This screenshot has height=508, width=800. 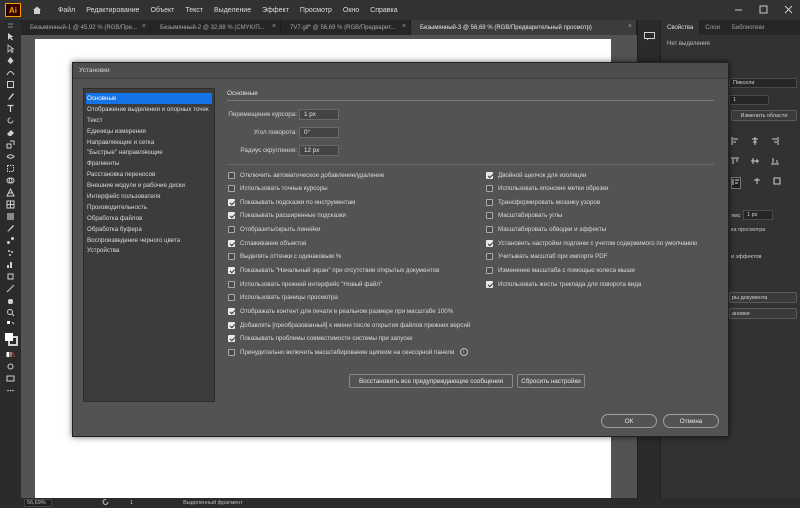 What do you see at coordinates (346, 27) in the screenshot?
I see `document-tab-3: 7V7.gif* @ 56,69 % (RGB/Предварит... ×` at bounding box center [346, 27].